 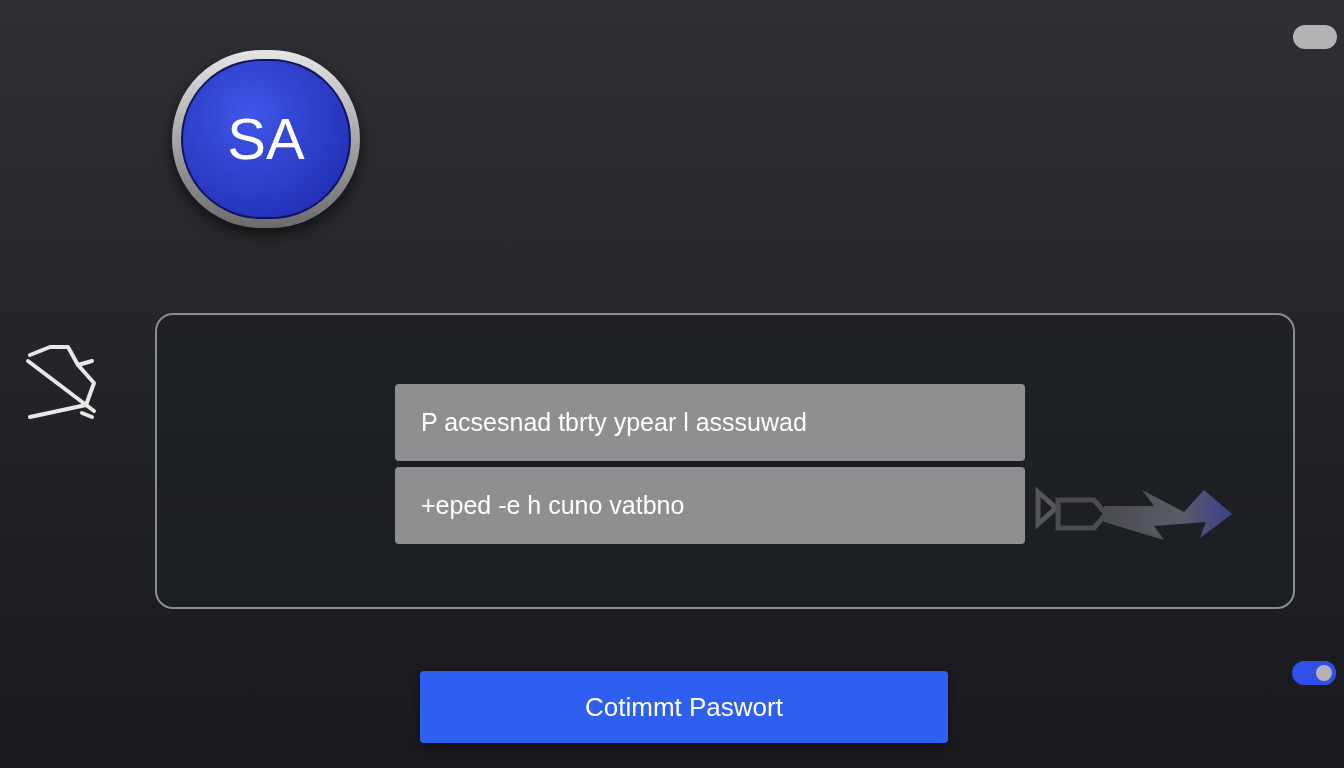 I want to click on input-field: +eped -e h cuno vatbno, so click(x=710, y=505).